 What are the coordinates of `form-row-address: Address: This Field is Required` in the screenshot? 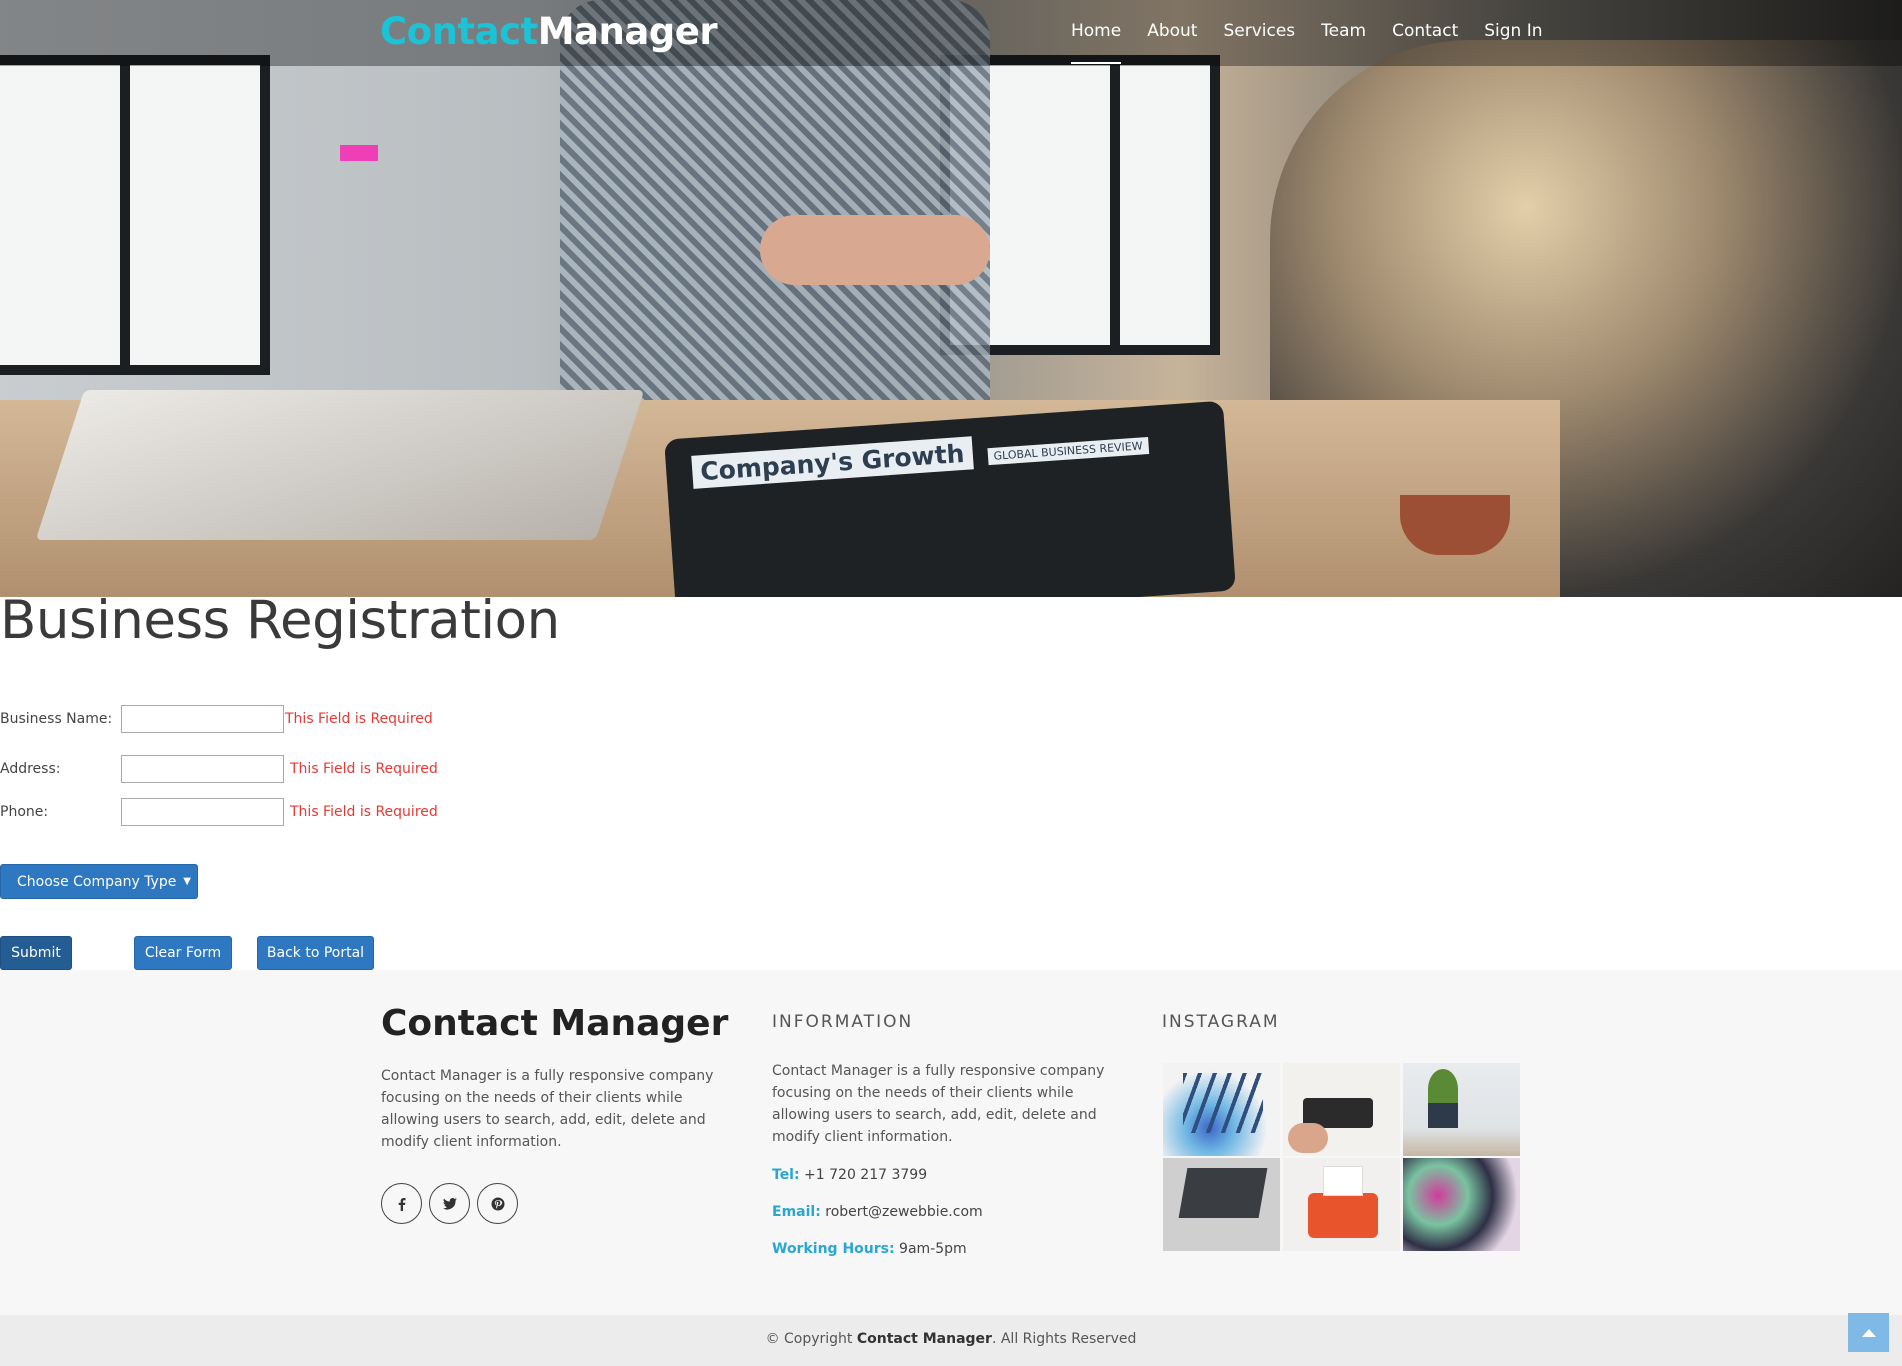 It's located at (219, 769).